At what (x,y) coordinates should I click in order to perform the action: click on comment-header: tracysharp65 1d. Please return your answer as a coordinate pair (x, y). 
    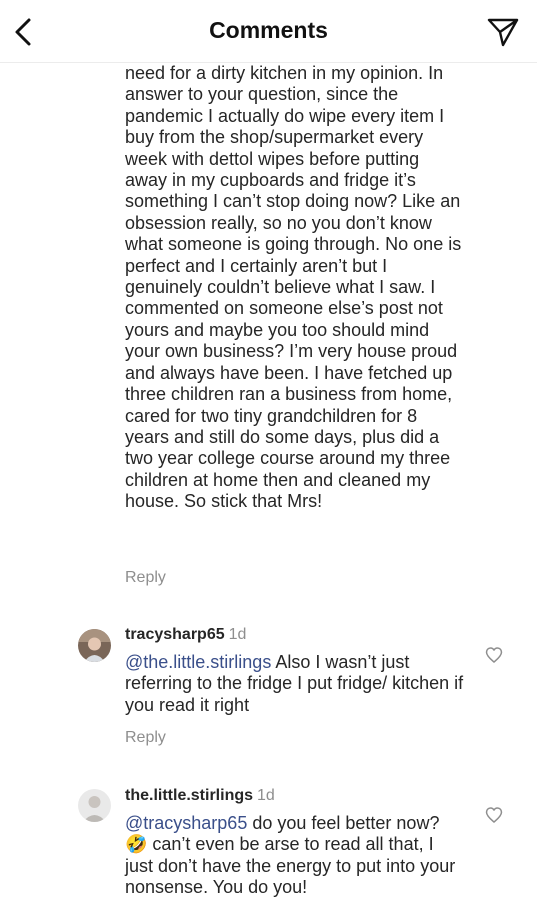
    Looking at the image, I should click on (185, 635).